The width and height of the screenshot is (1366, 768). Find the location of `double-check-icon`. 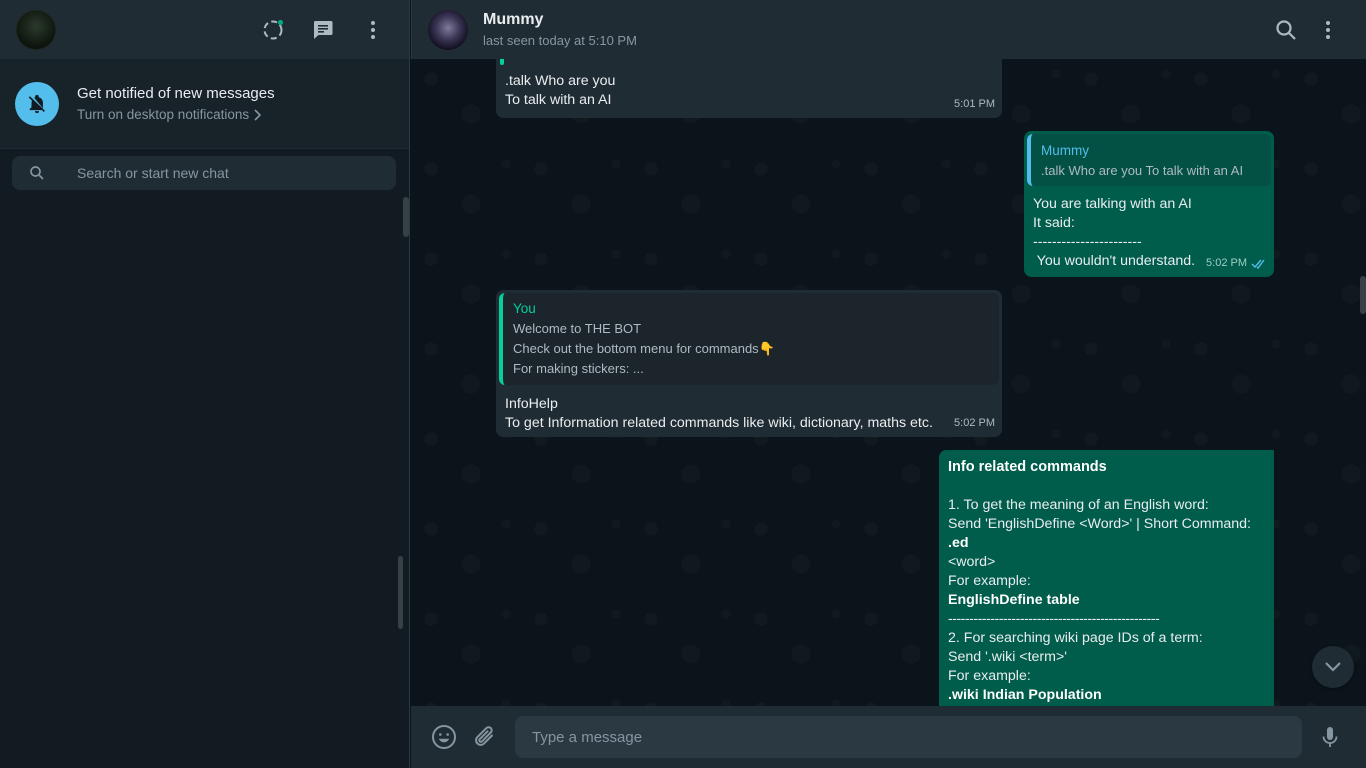

double-check-icon is located at coordinates (1258, 264).